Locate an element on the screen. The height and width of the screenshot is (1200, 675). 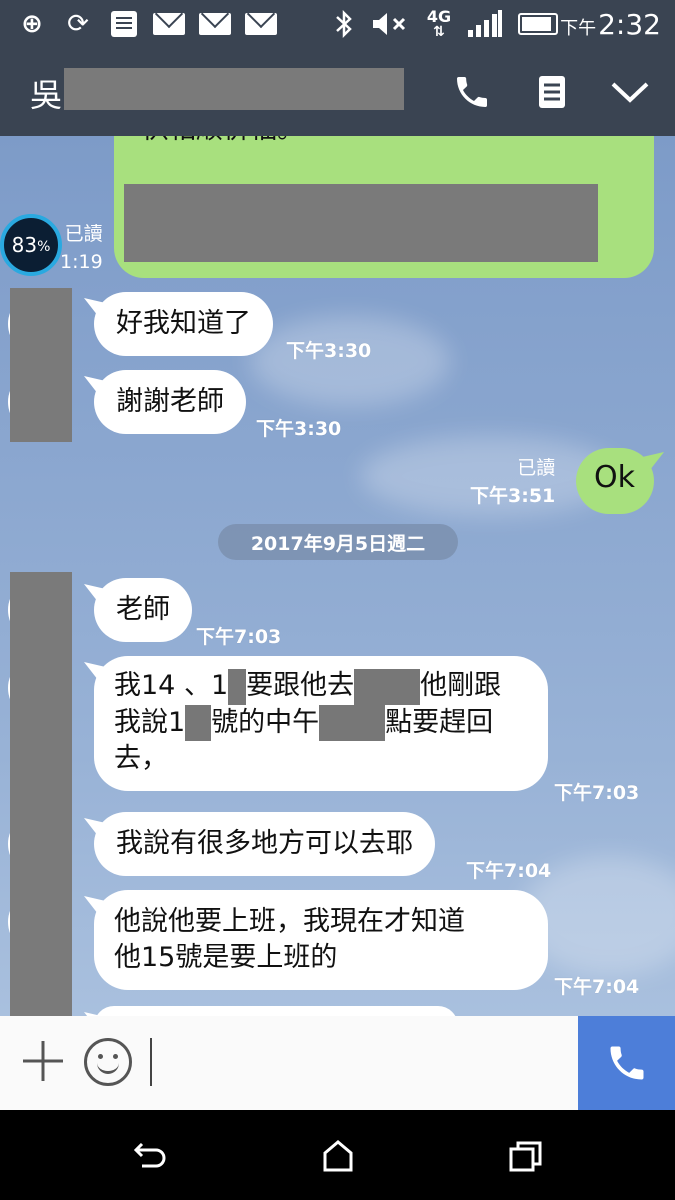
mute-icon is located at coordinates (390, 24).